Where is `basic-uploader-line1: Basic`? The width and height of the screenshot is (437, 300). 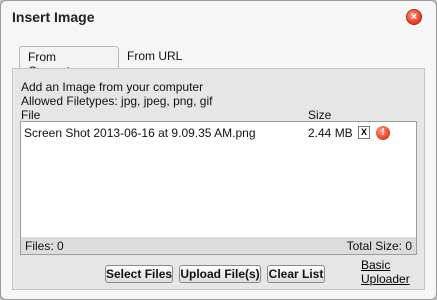 basic-uploader-line1: Basic is located at coordinates (376, 265).